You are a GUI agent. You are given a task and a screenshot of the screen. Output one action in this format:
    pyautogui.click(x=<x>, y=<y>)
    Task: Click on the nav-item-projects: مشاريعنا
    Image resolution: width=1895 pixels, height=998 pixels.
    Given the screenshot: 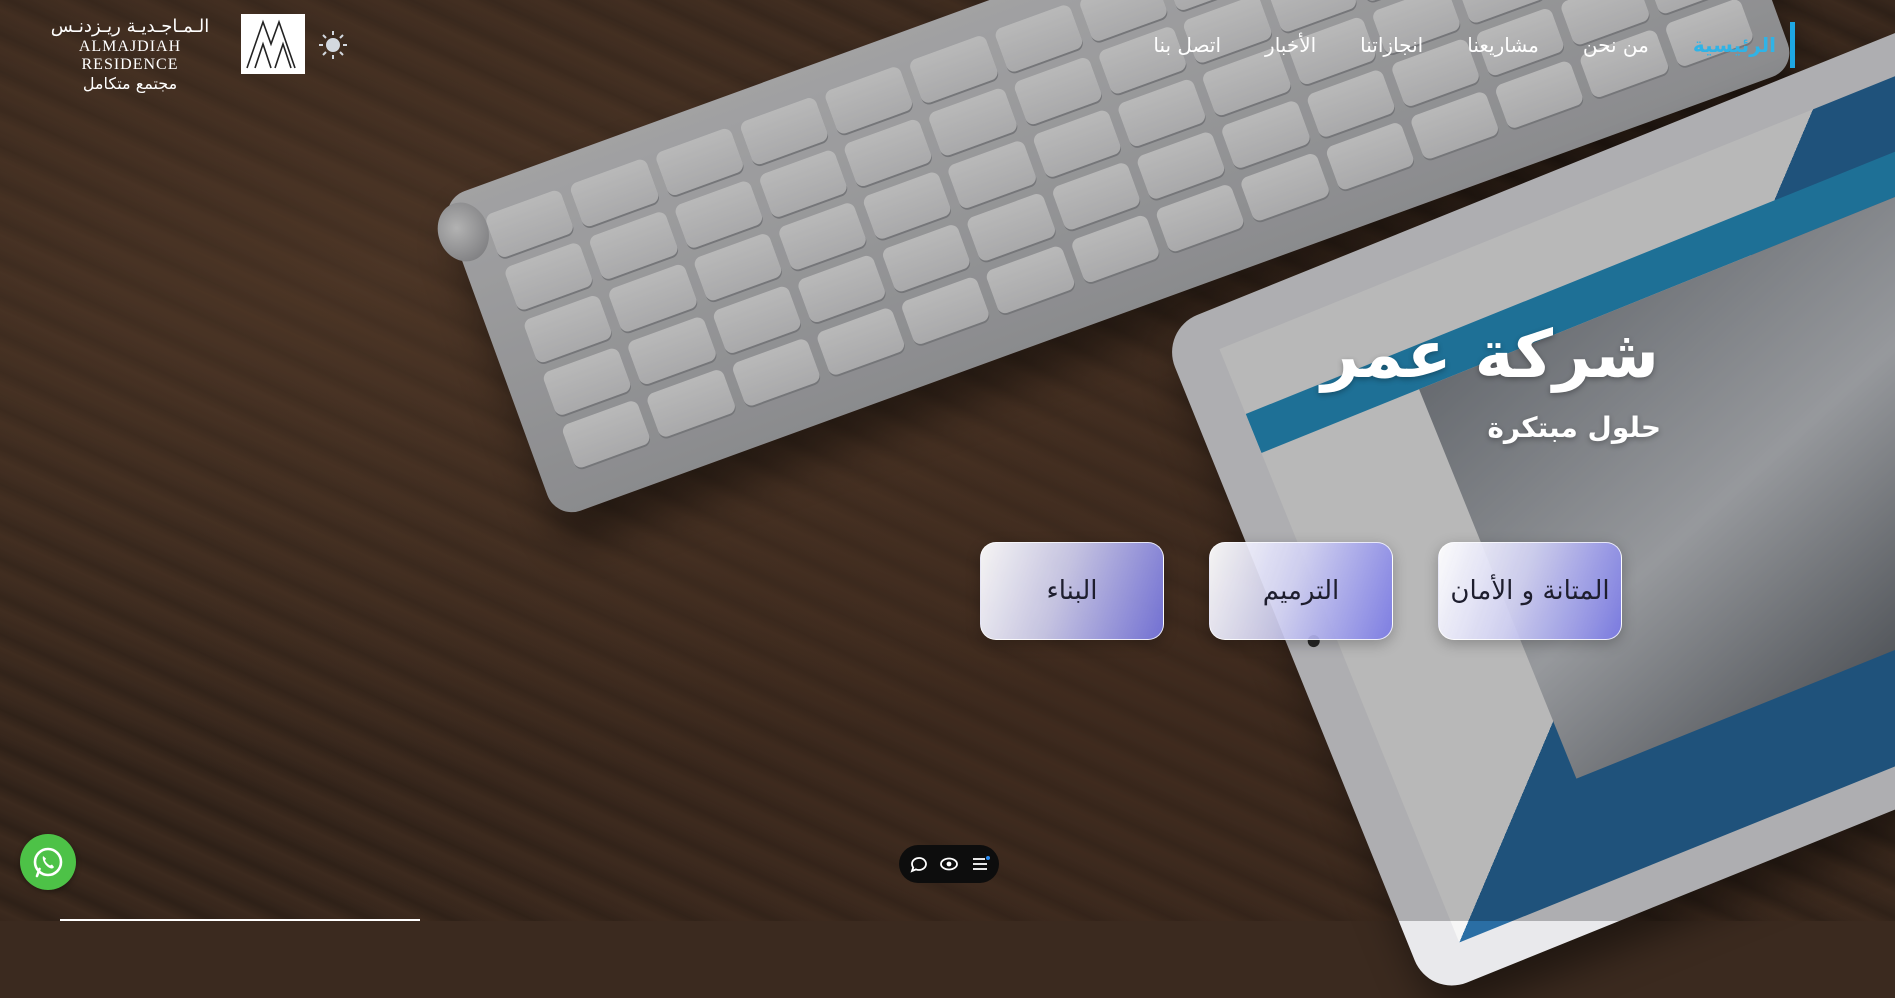 What is the action you would take?
    pyautogui.click(x=1503, y=45)
    